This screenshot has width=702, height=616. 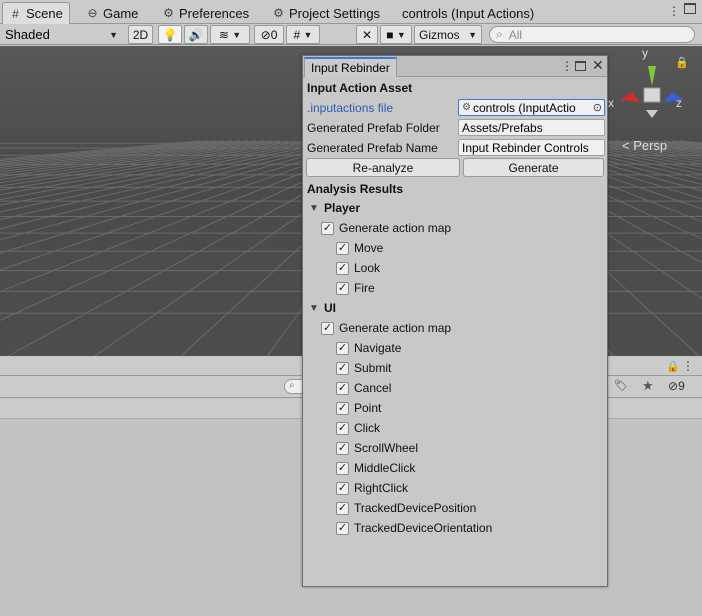 What do you see at coordinates (355, 288) in the screenshot?
I see `action-toggle-fire: ✓ Fire` at bounding box center [355, 288].